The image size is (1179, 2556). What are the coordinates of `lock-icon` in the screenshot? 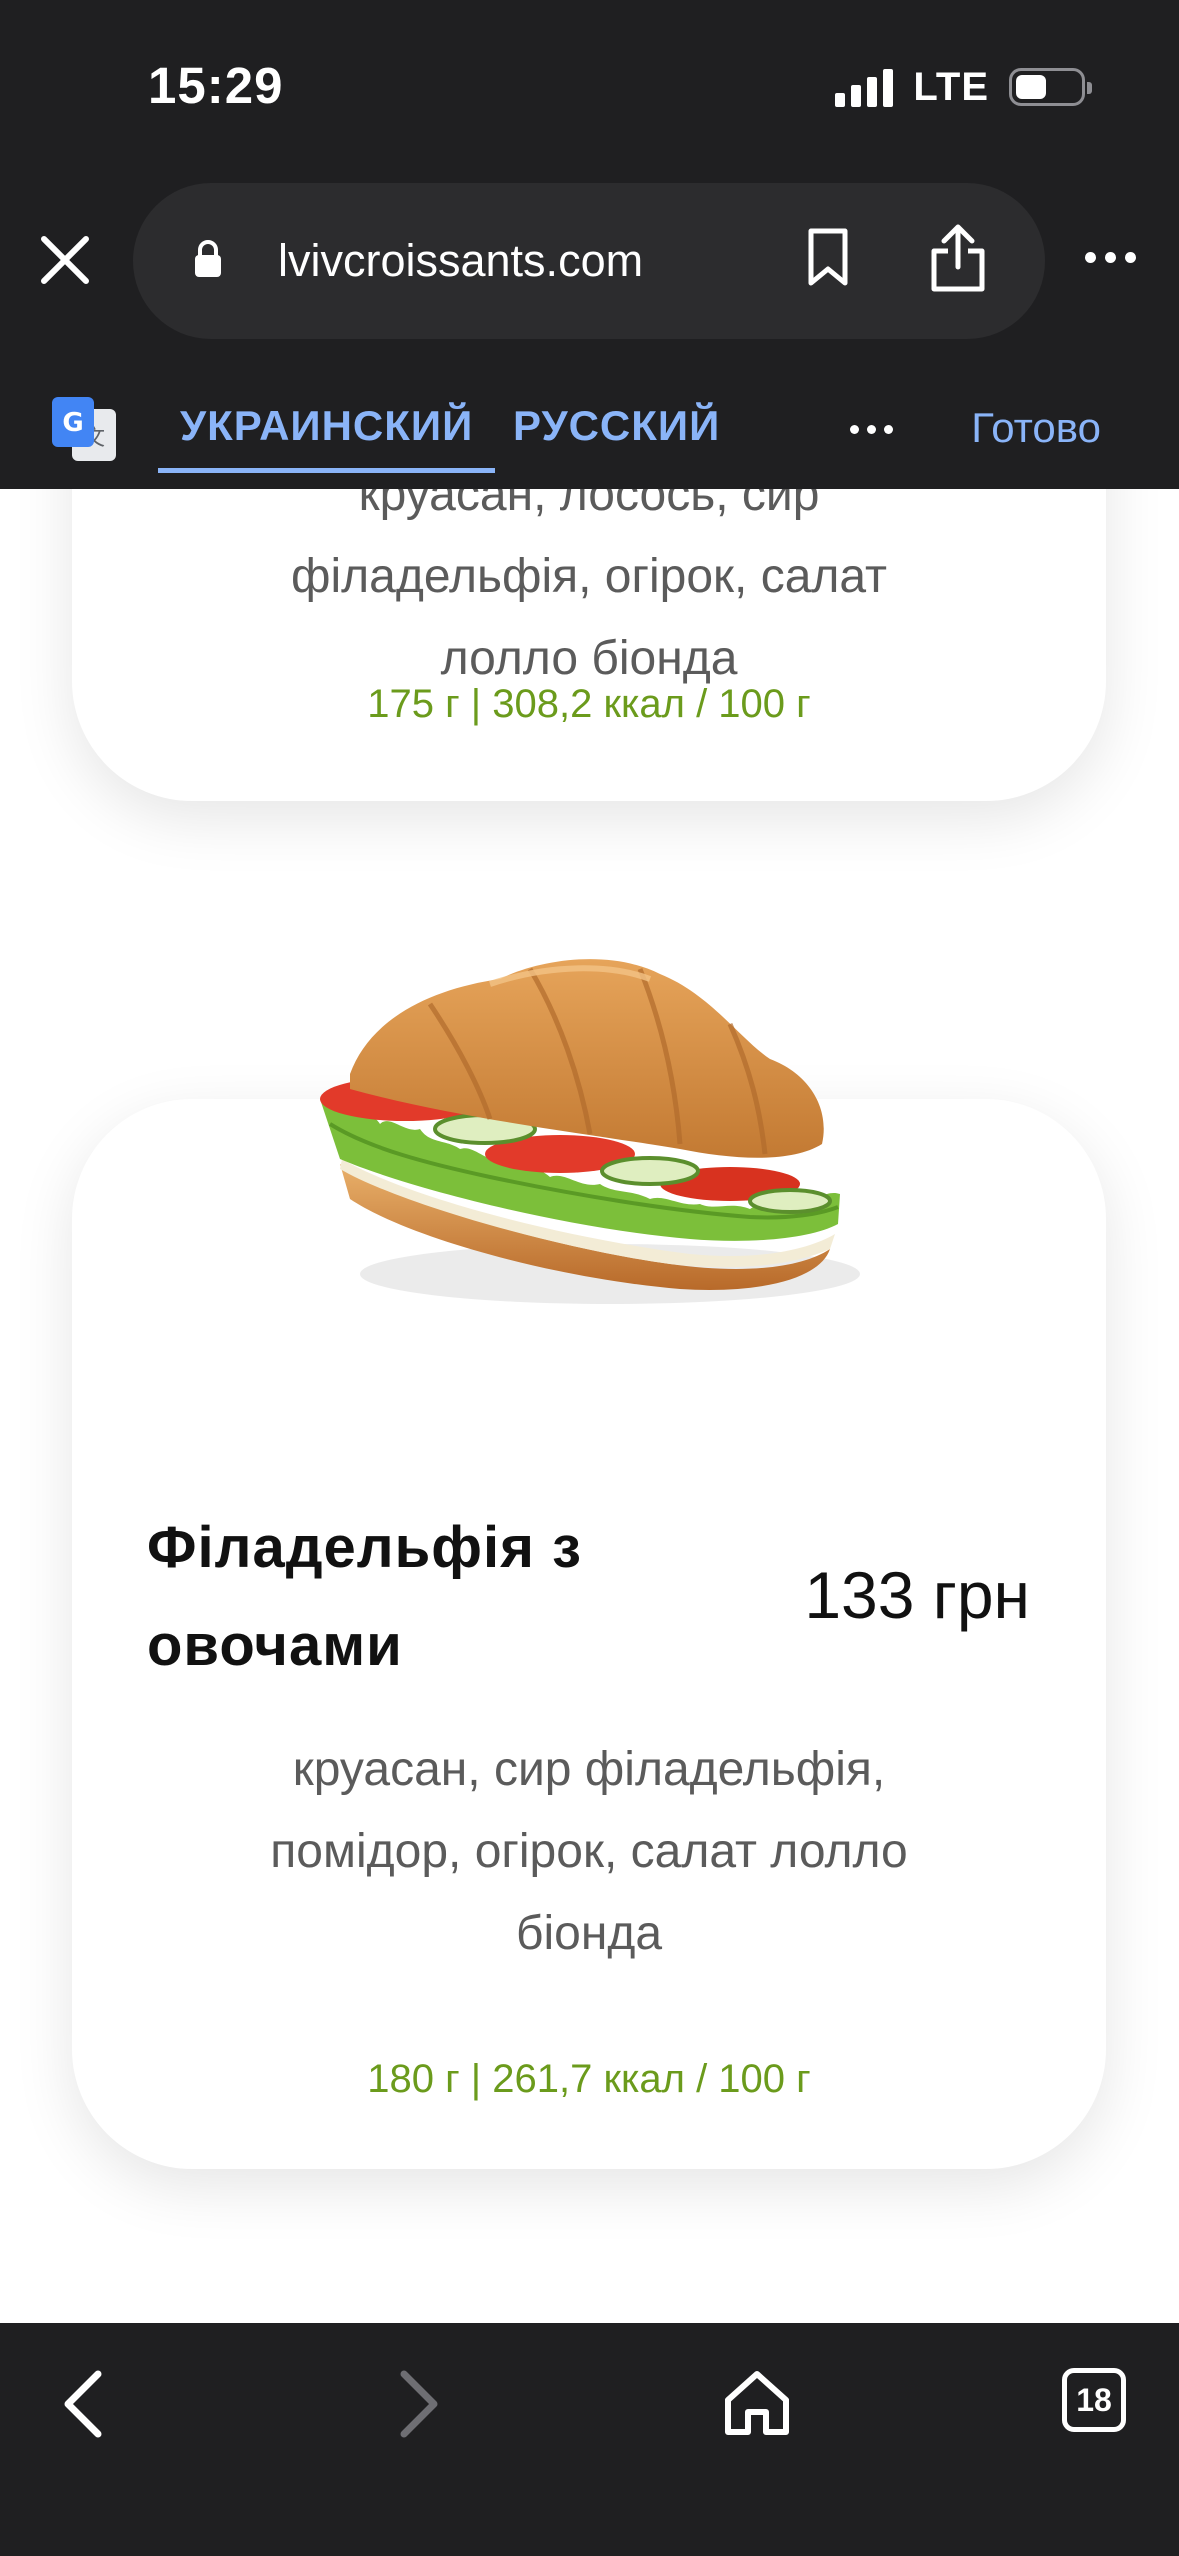 It's located at (208, 258).